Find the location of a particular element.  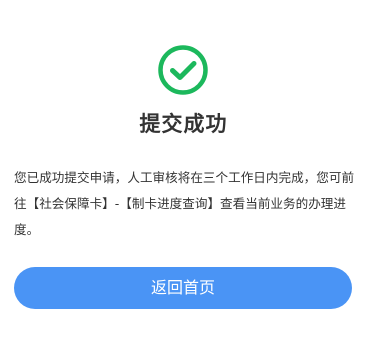

check-circle-icon is located at coordinates (183, 70).